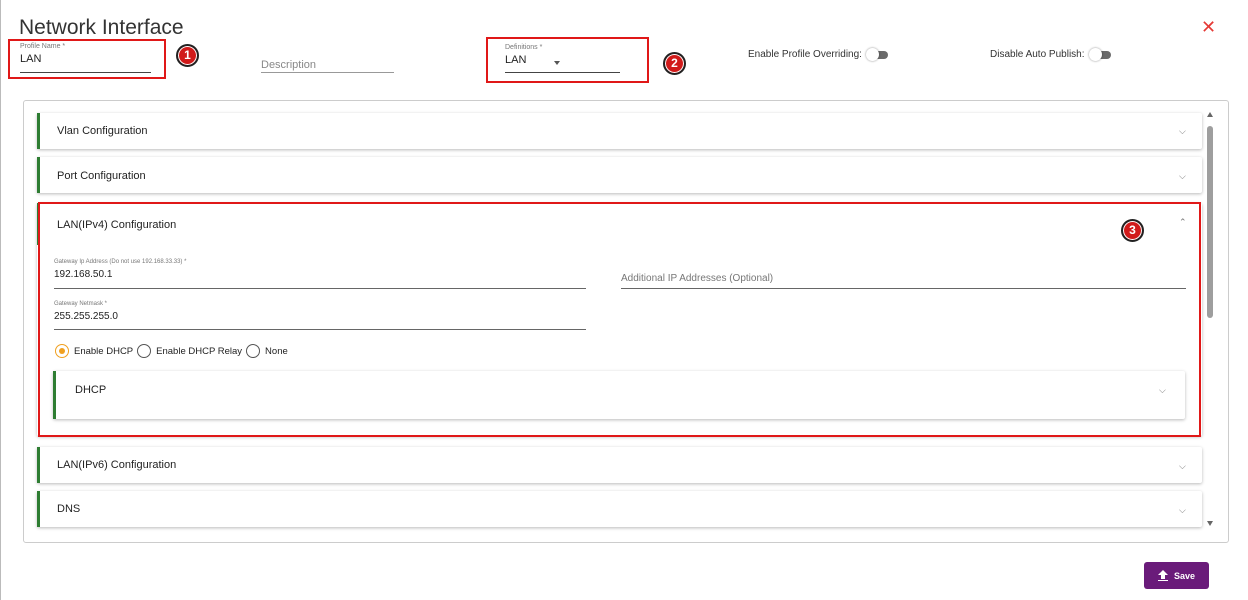  What do you see at coordinates (117, 465) in the screenshot?
I see `accordion-label: LAN(IPv6) Configuration` at bounding box center [117, 465].